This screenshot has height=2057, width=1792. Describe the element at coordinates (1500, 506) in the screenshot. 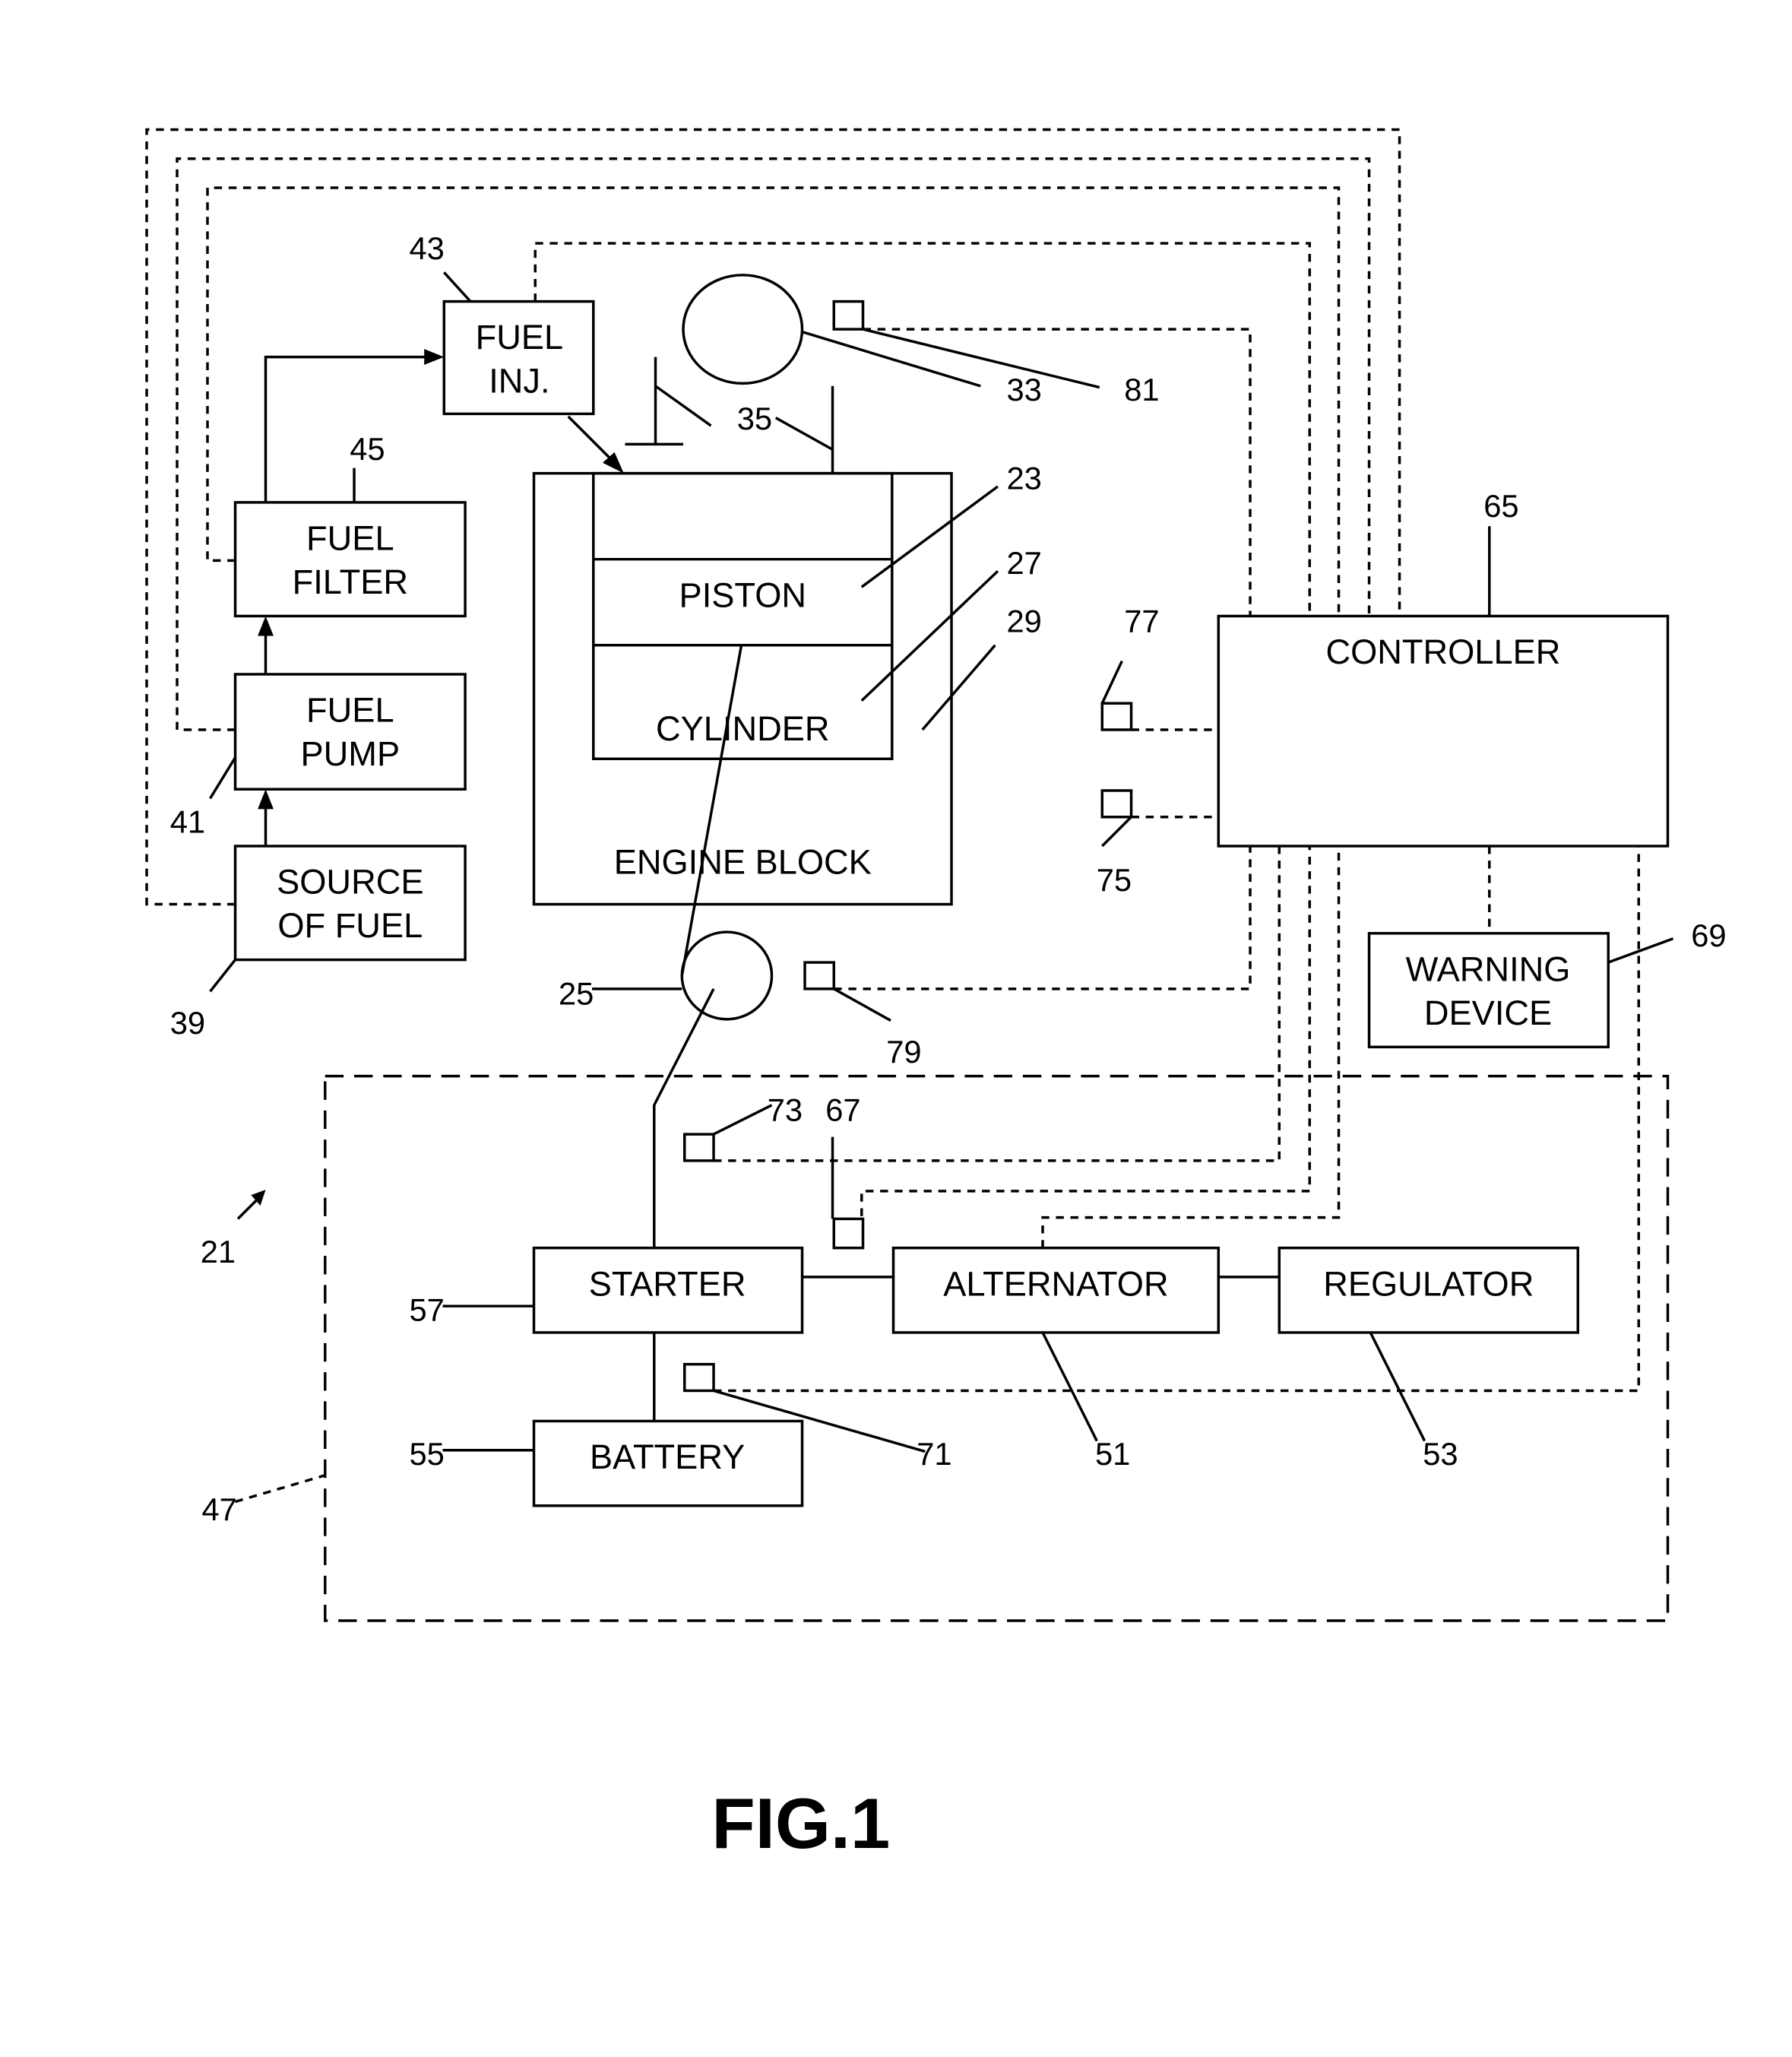

I see `ref-65: 65` at that location.